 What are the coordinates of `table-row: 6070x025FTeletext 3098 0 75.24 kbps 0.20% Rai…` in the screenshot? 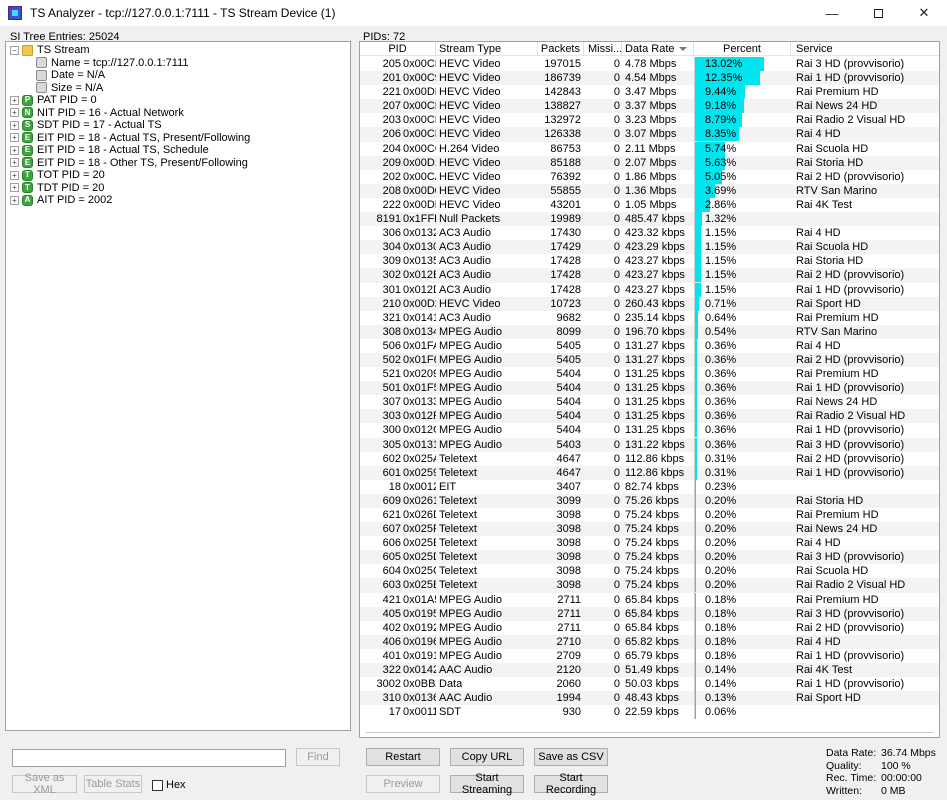 It's located at (649, 529).